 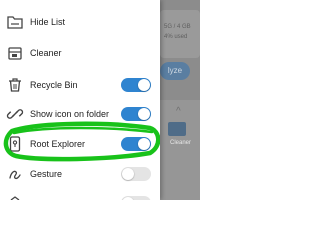 What do you see at coordinates (15, 144) in the screenshot?
I see `root-phone-icon` at bounding box center [15, 144].